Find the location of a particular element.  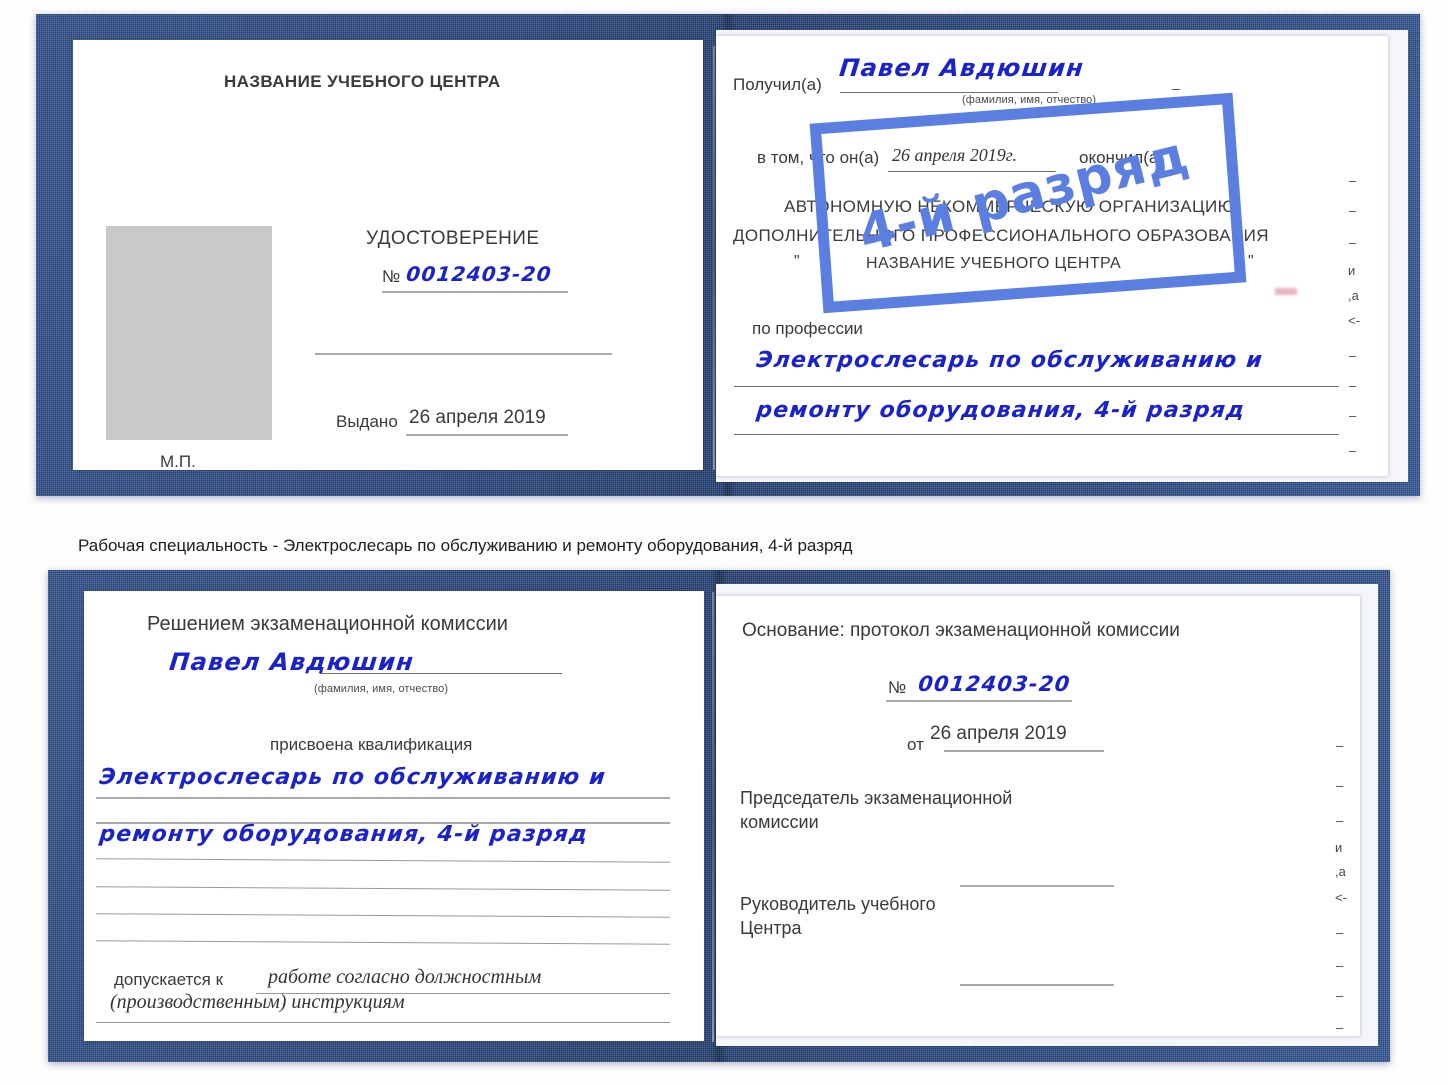

top-left-blank-rule is located at coordinates (463, 354).